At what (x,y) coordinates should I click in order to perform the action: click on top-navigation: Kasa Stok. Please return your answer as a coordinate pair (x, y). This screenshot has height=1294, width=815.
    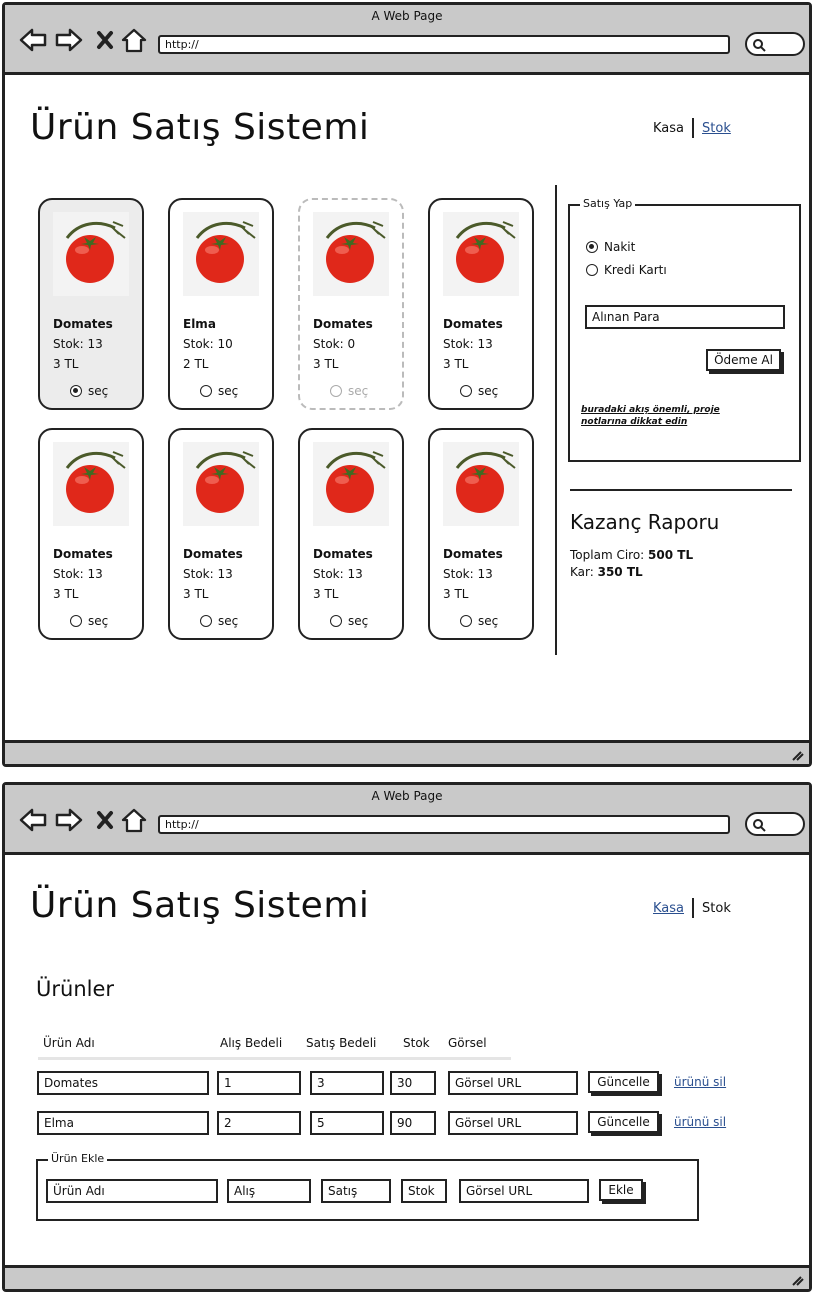
    Looking at the image, I should click on (692, 128).